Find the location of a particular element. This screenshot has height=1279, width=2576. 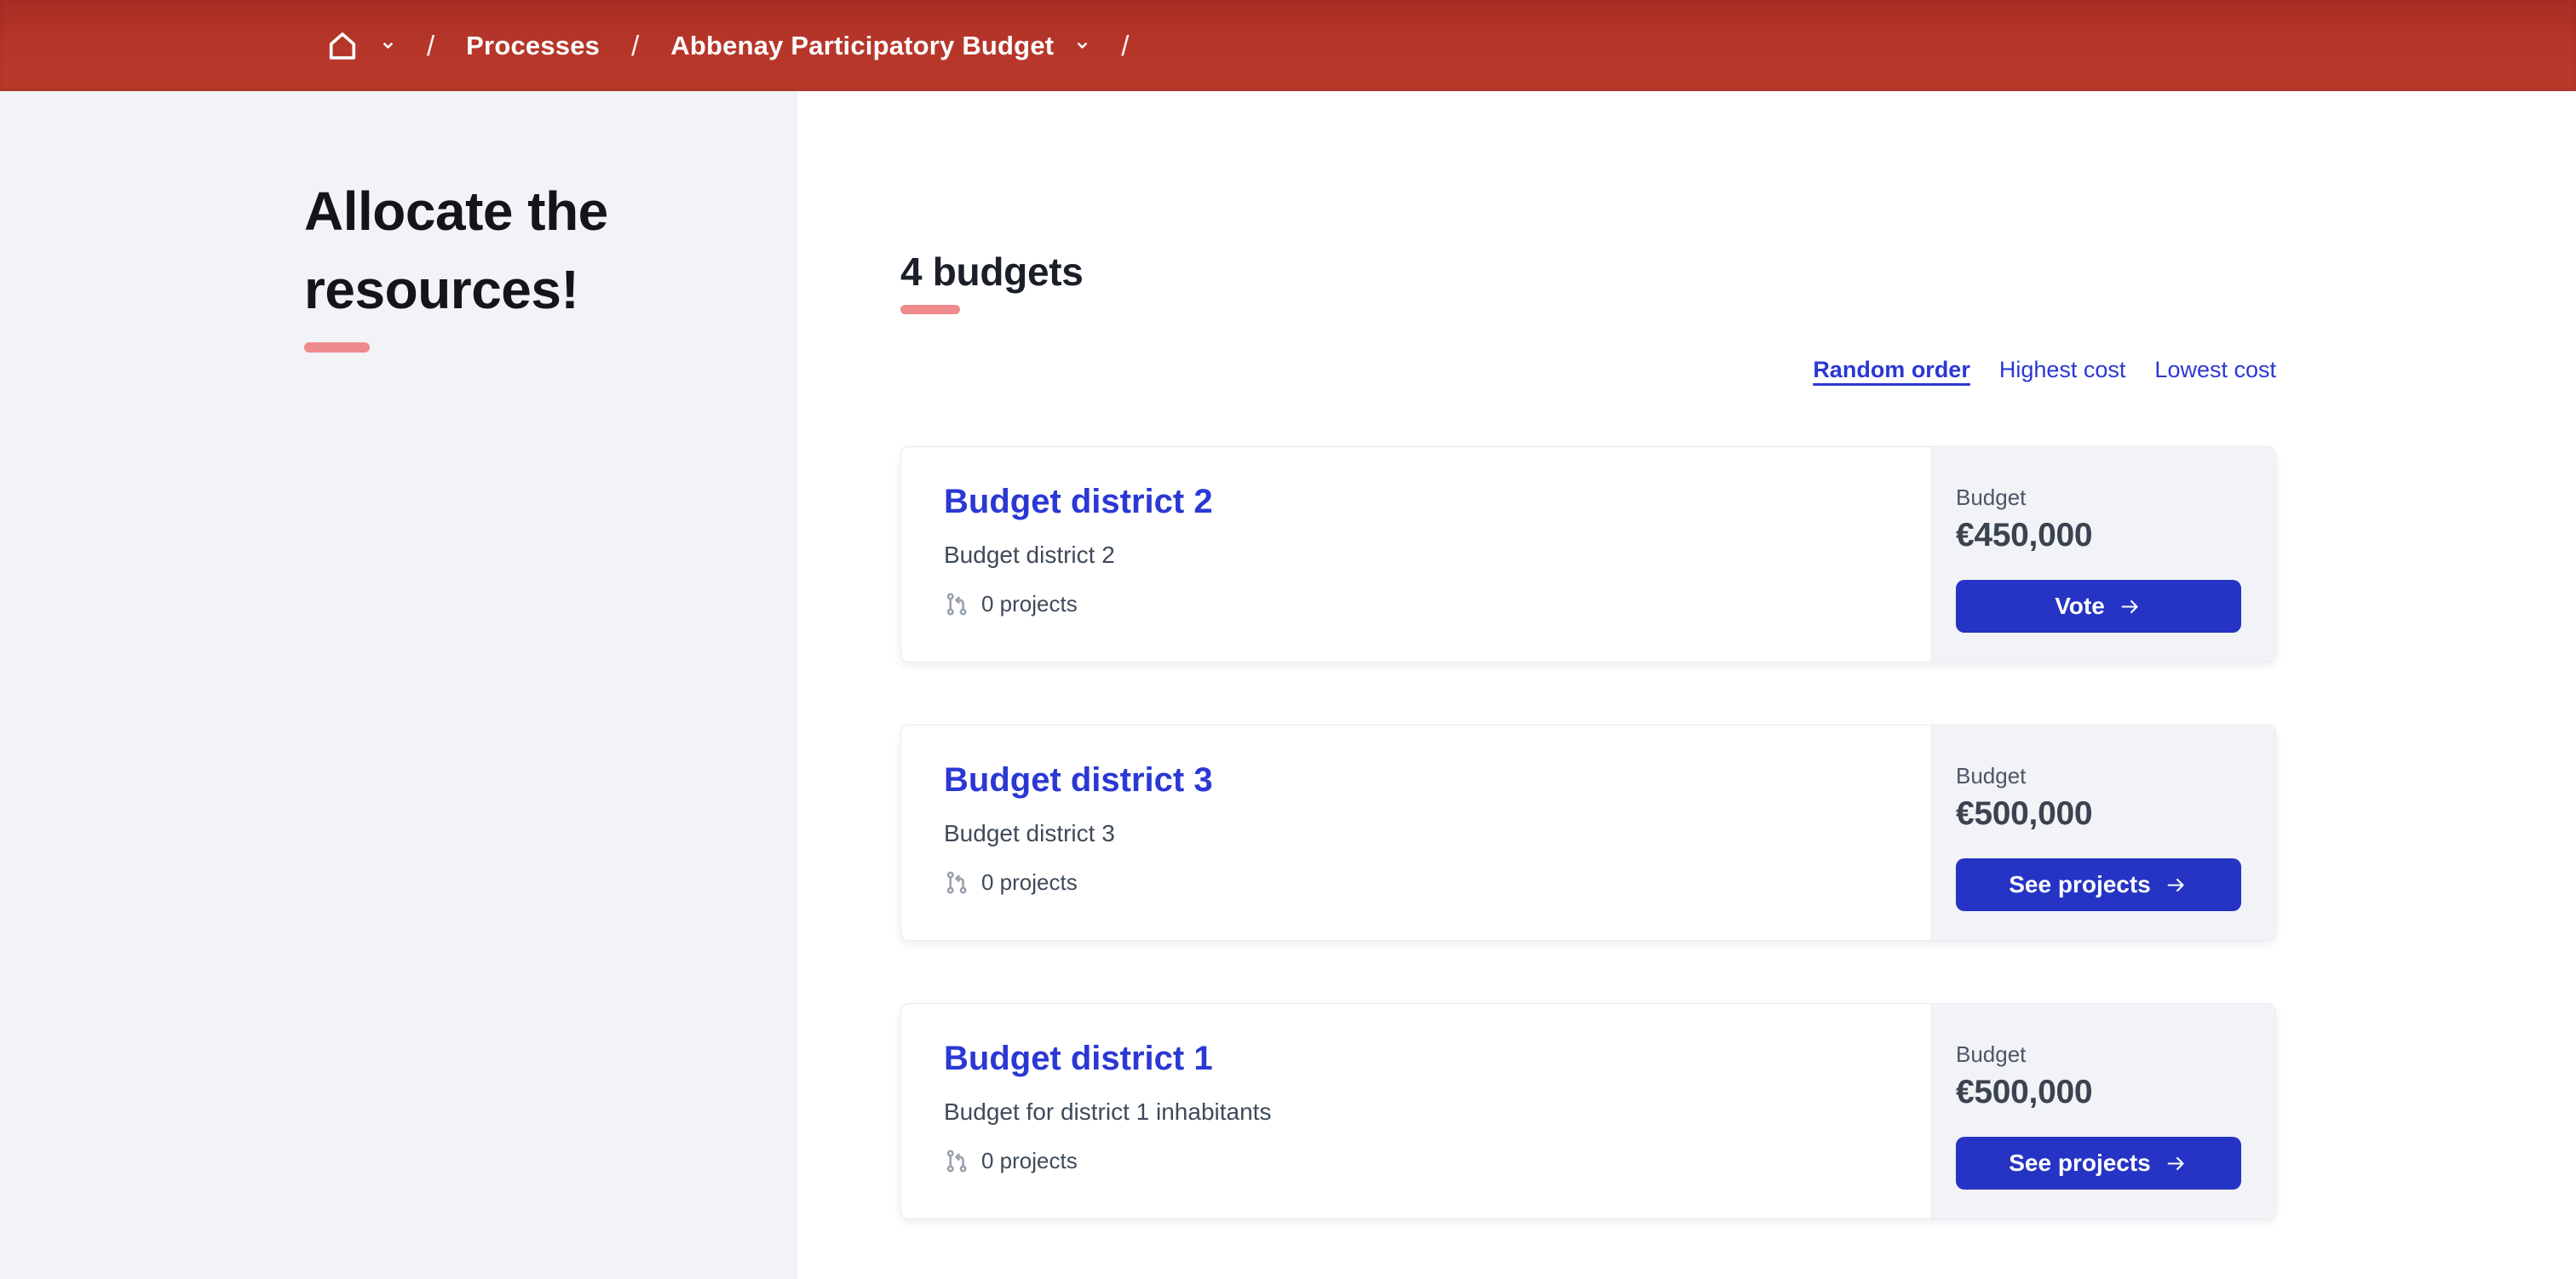

button-label: Vote is located at coordinates (2080, 606).